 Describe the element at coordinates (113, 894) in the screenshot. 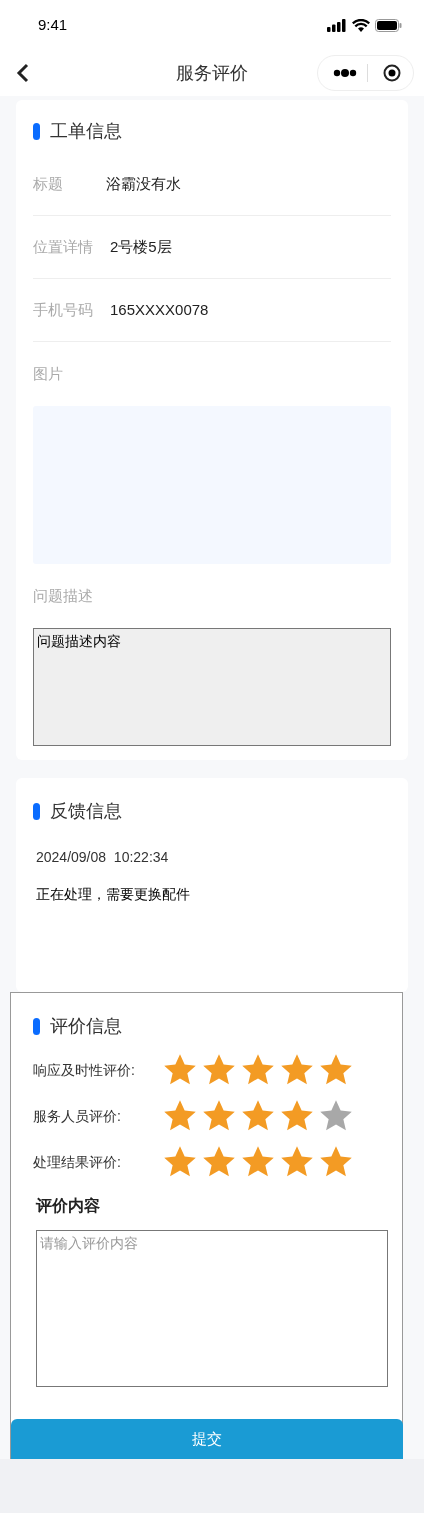

I see `feedback-message: 正在处理，需要更换配件` at that location.